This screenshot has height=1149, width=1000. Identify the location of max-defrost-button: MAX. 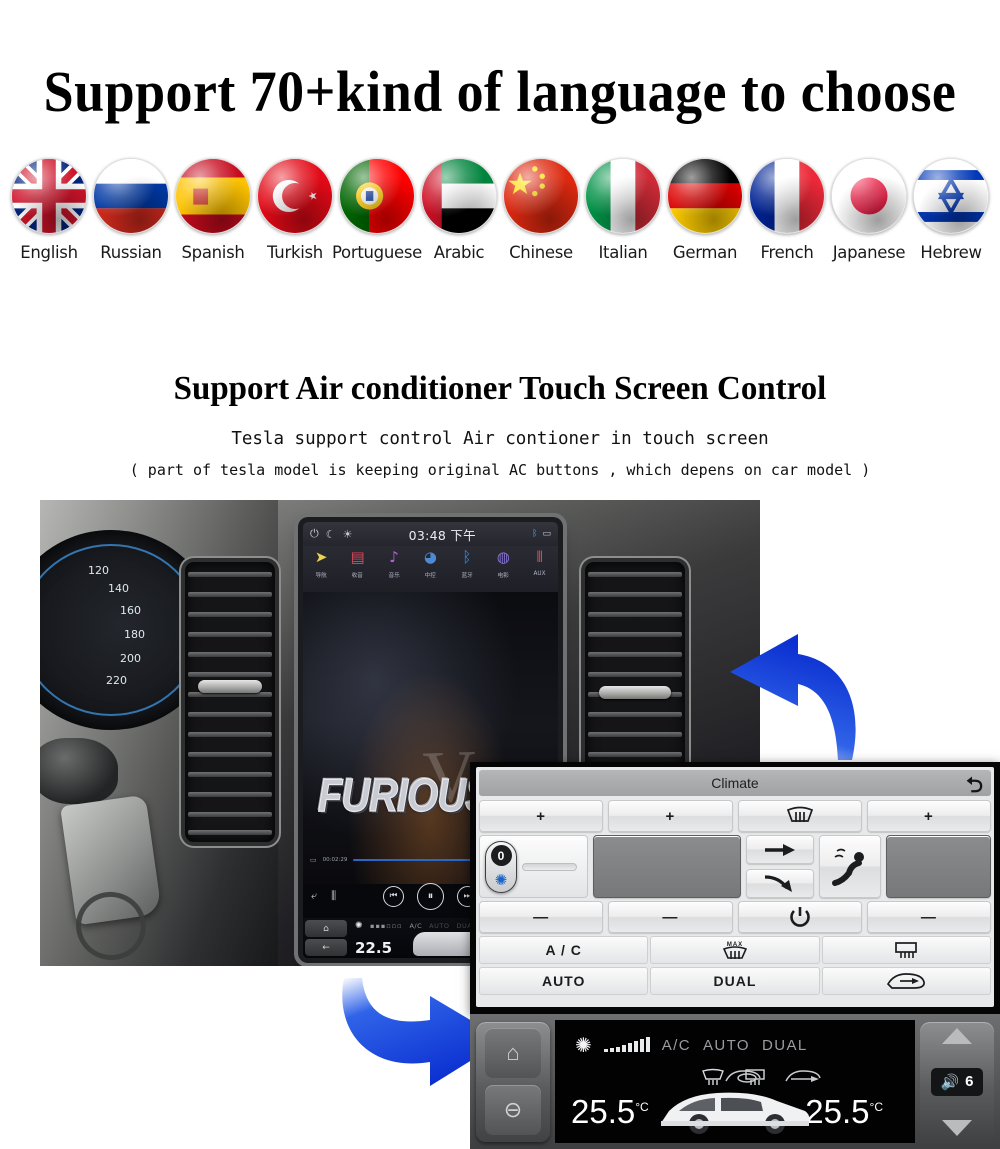
(735, 950).